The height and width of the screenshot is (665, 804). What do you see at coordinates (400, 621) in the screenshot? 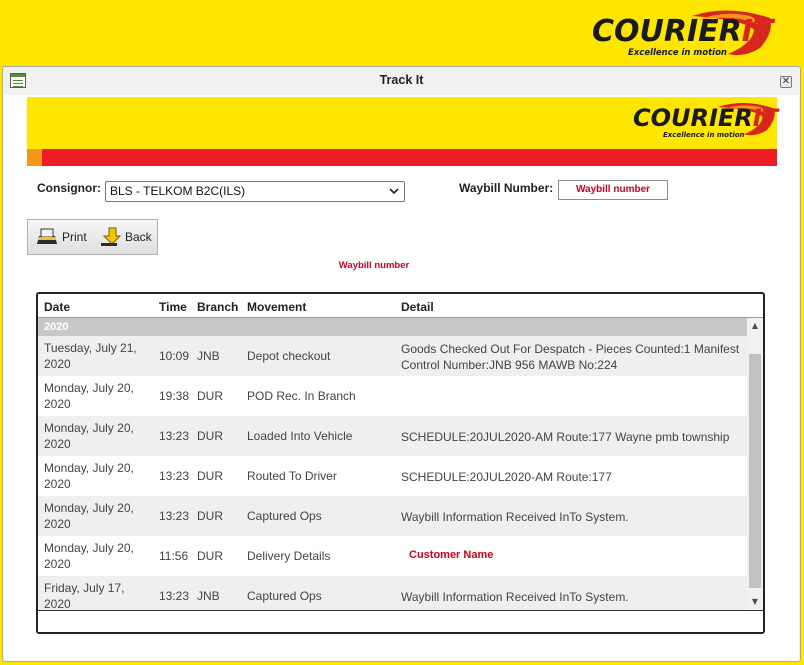
I see `grid-footer` at bounding box center [400, 621].